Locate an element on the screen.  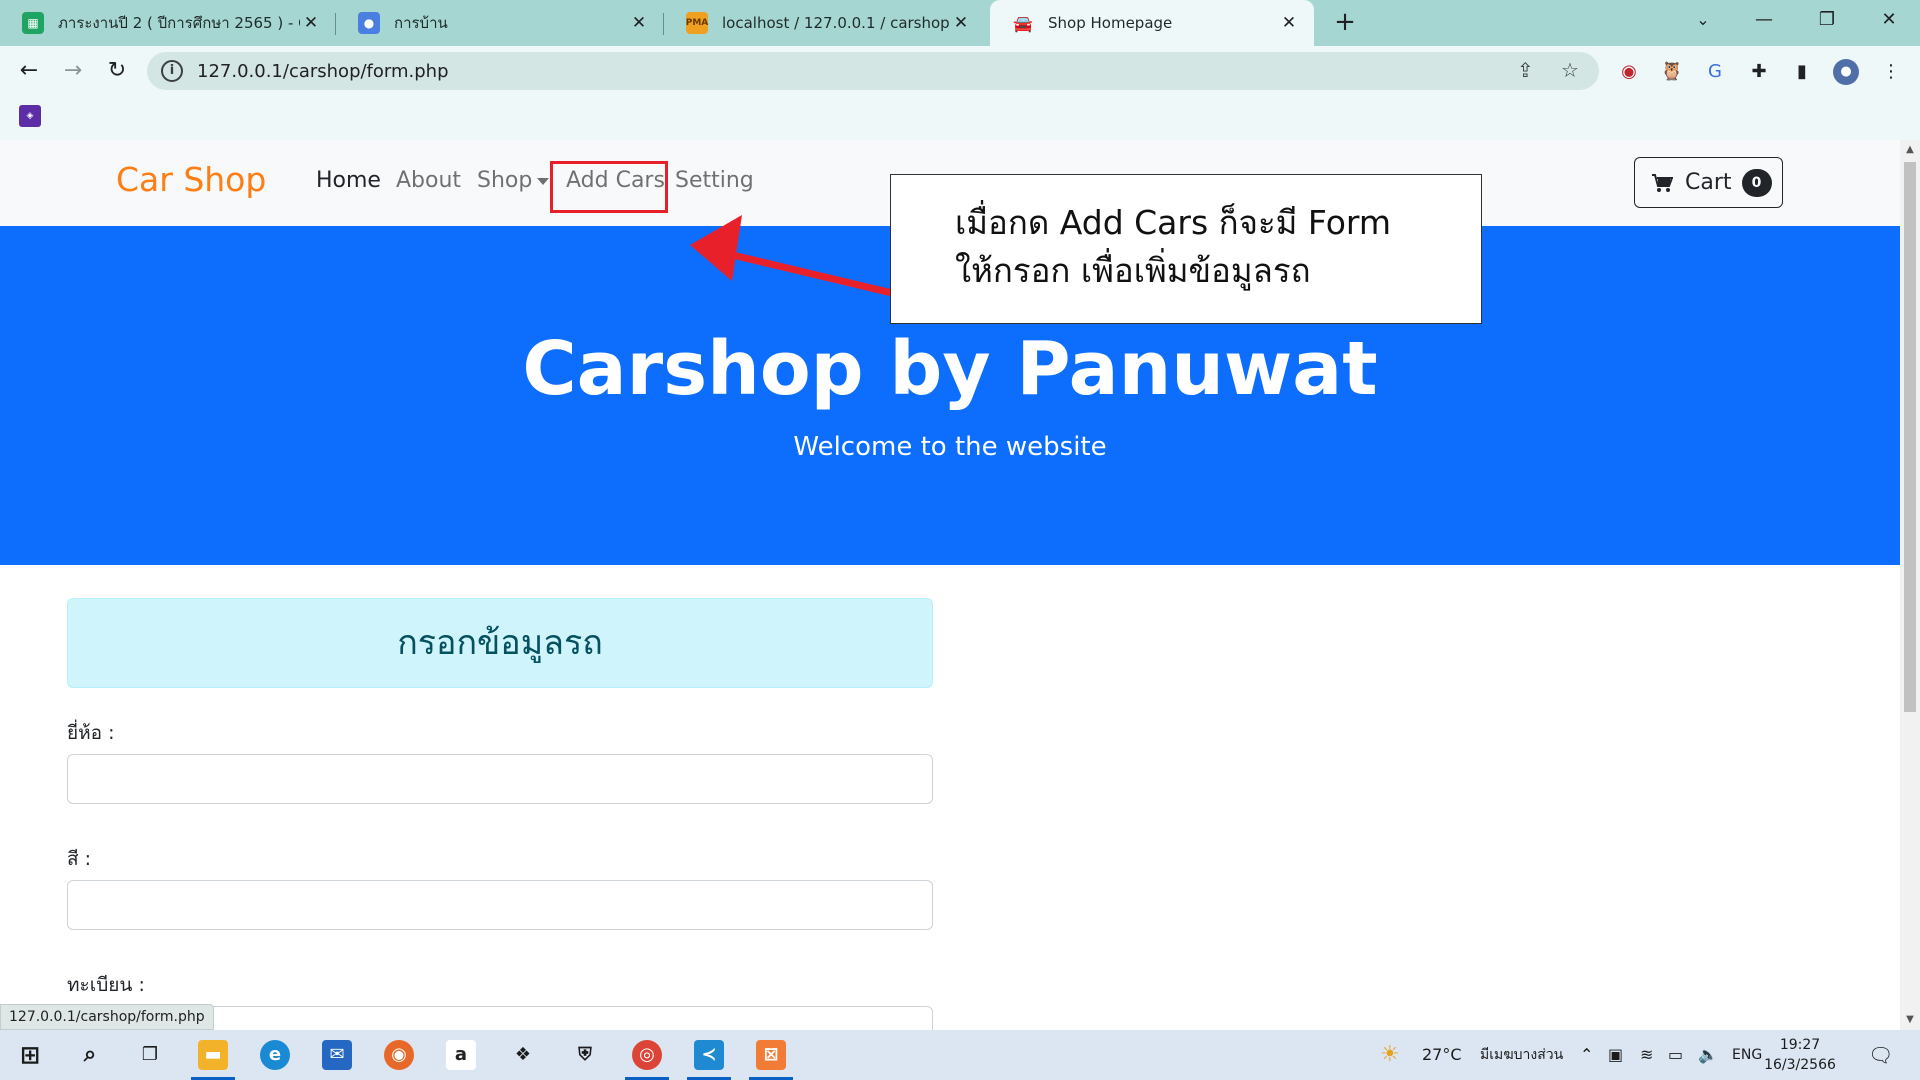
taskbar-amazon: a is located at coordinates (461, 1055).